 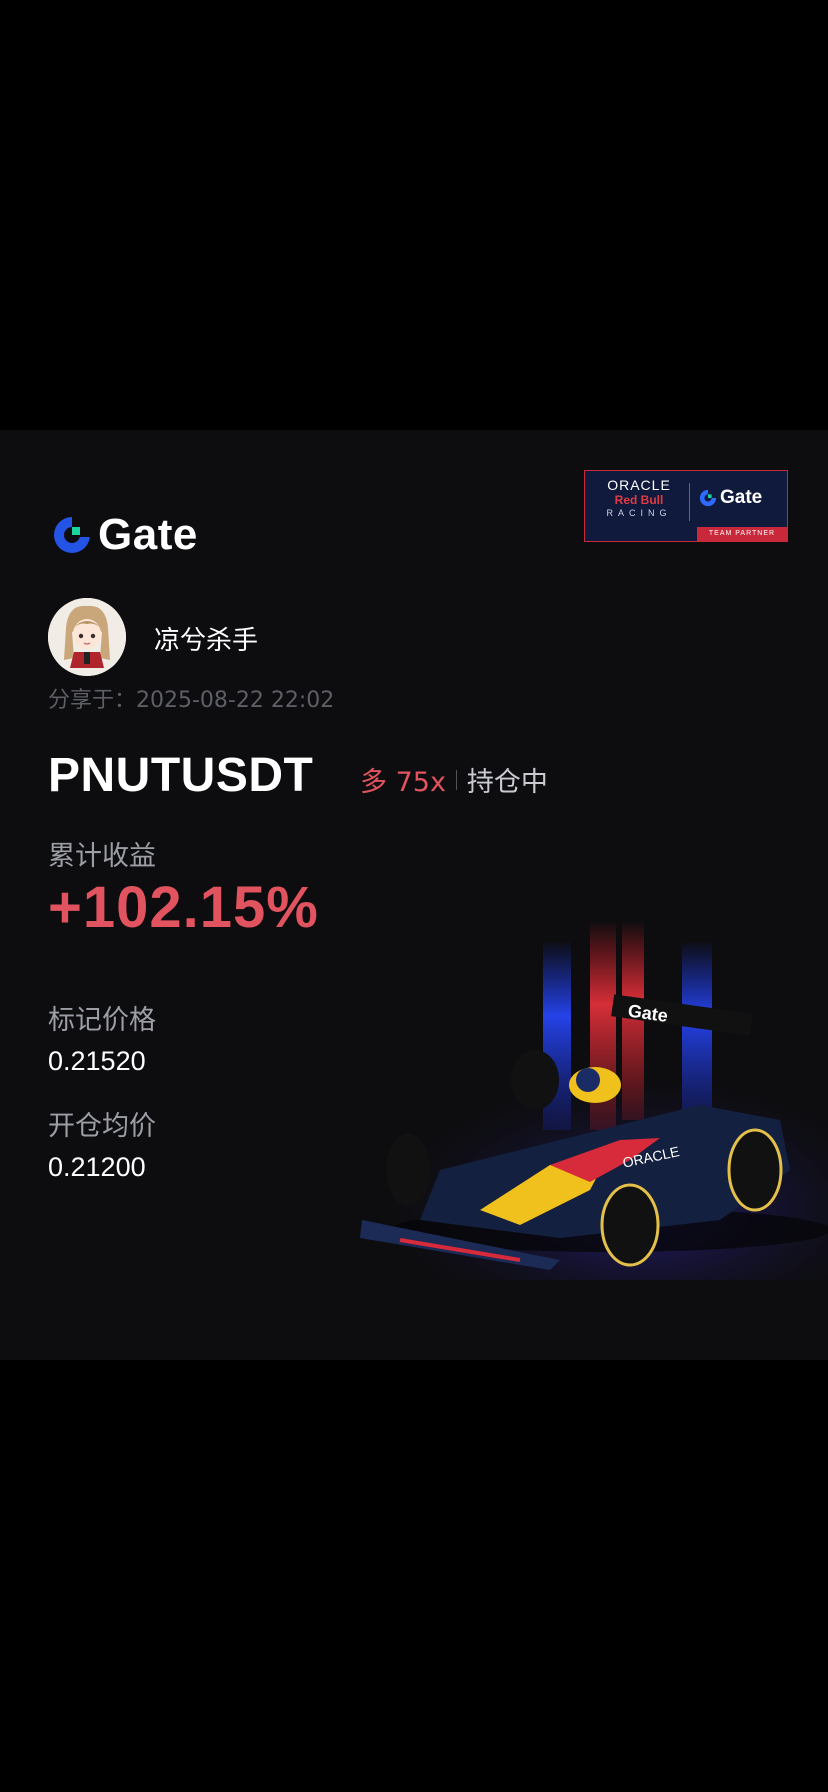 What do you see at coordinates (408, 1170) in the screenshot?
I see `front-wheel-left` at bounding box center [408, 1170].